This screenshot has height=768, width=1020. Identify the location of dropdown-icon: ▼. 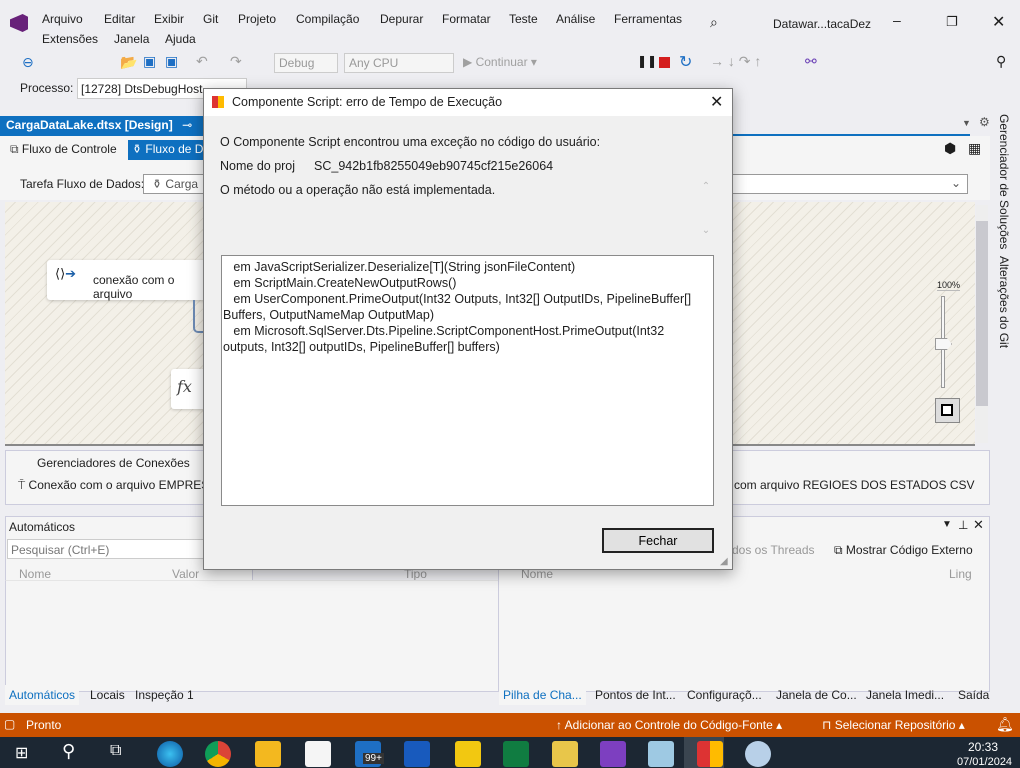
(966, 123).